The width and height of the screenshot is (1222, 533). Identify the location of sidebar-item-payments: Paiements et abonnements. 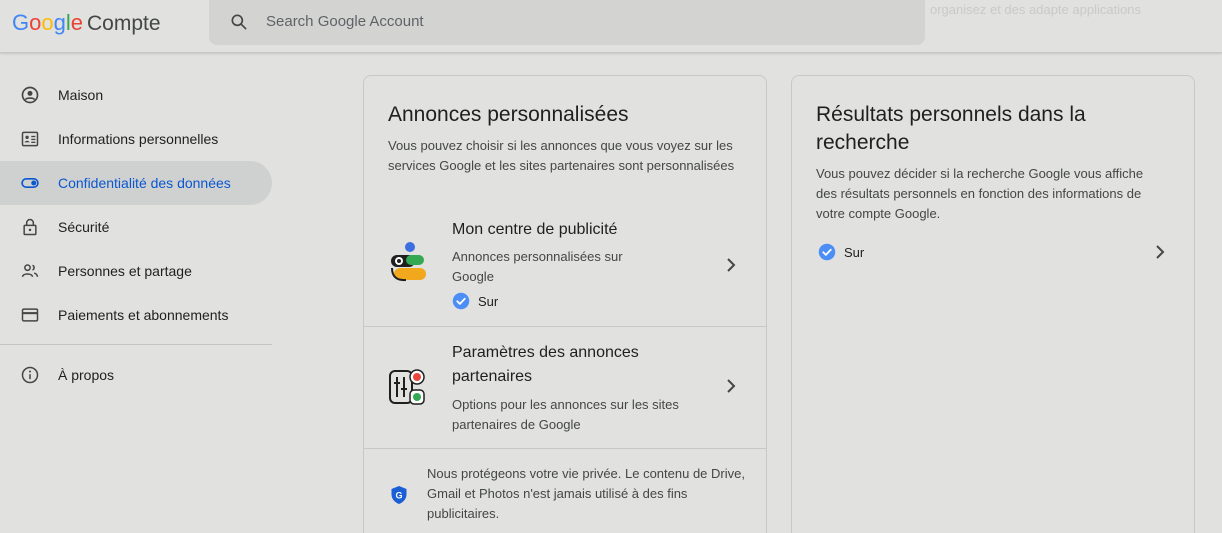
(136, 315).